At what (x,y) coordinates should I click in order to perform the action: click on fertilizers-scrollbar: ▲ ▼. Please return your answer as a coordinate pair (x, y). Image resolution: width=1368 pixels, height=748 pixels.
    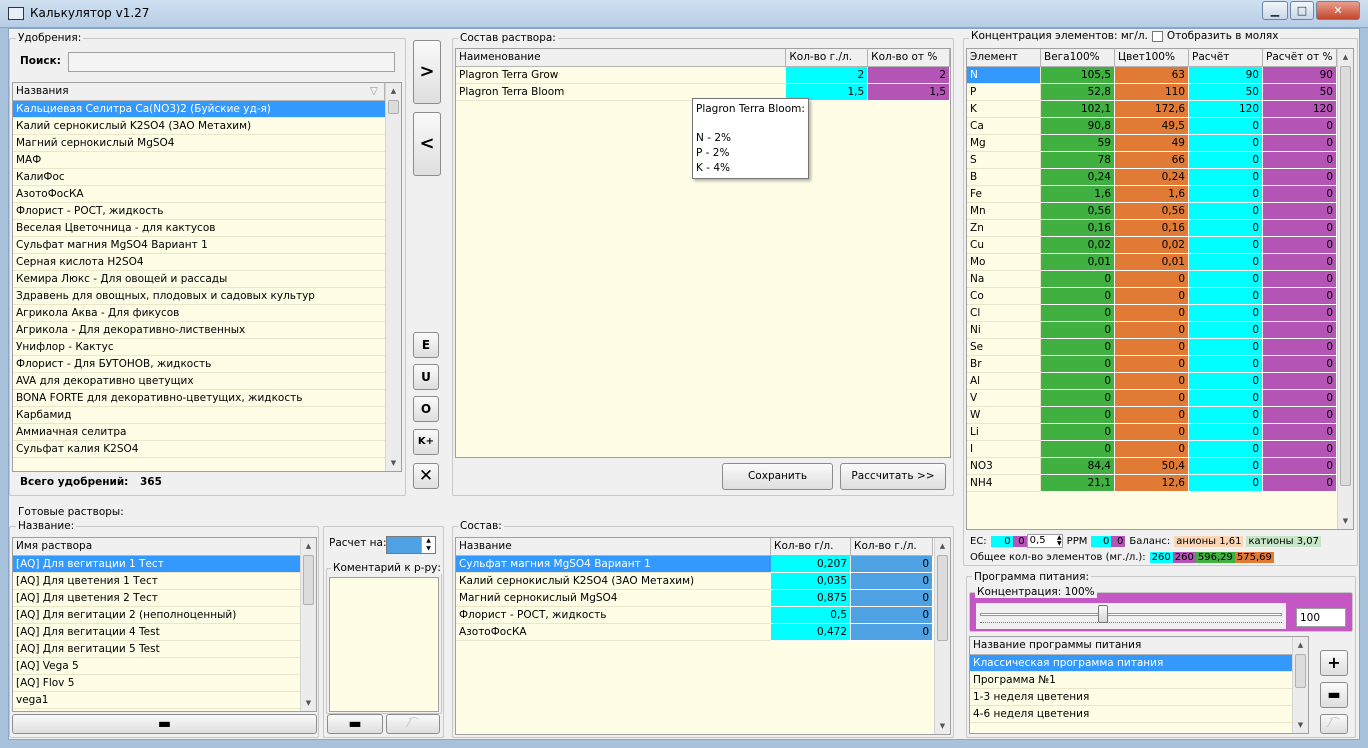
    Looking at the image, I should click on (393, 277).